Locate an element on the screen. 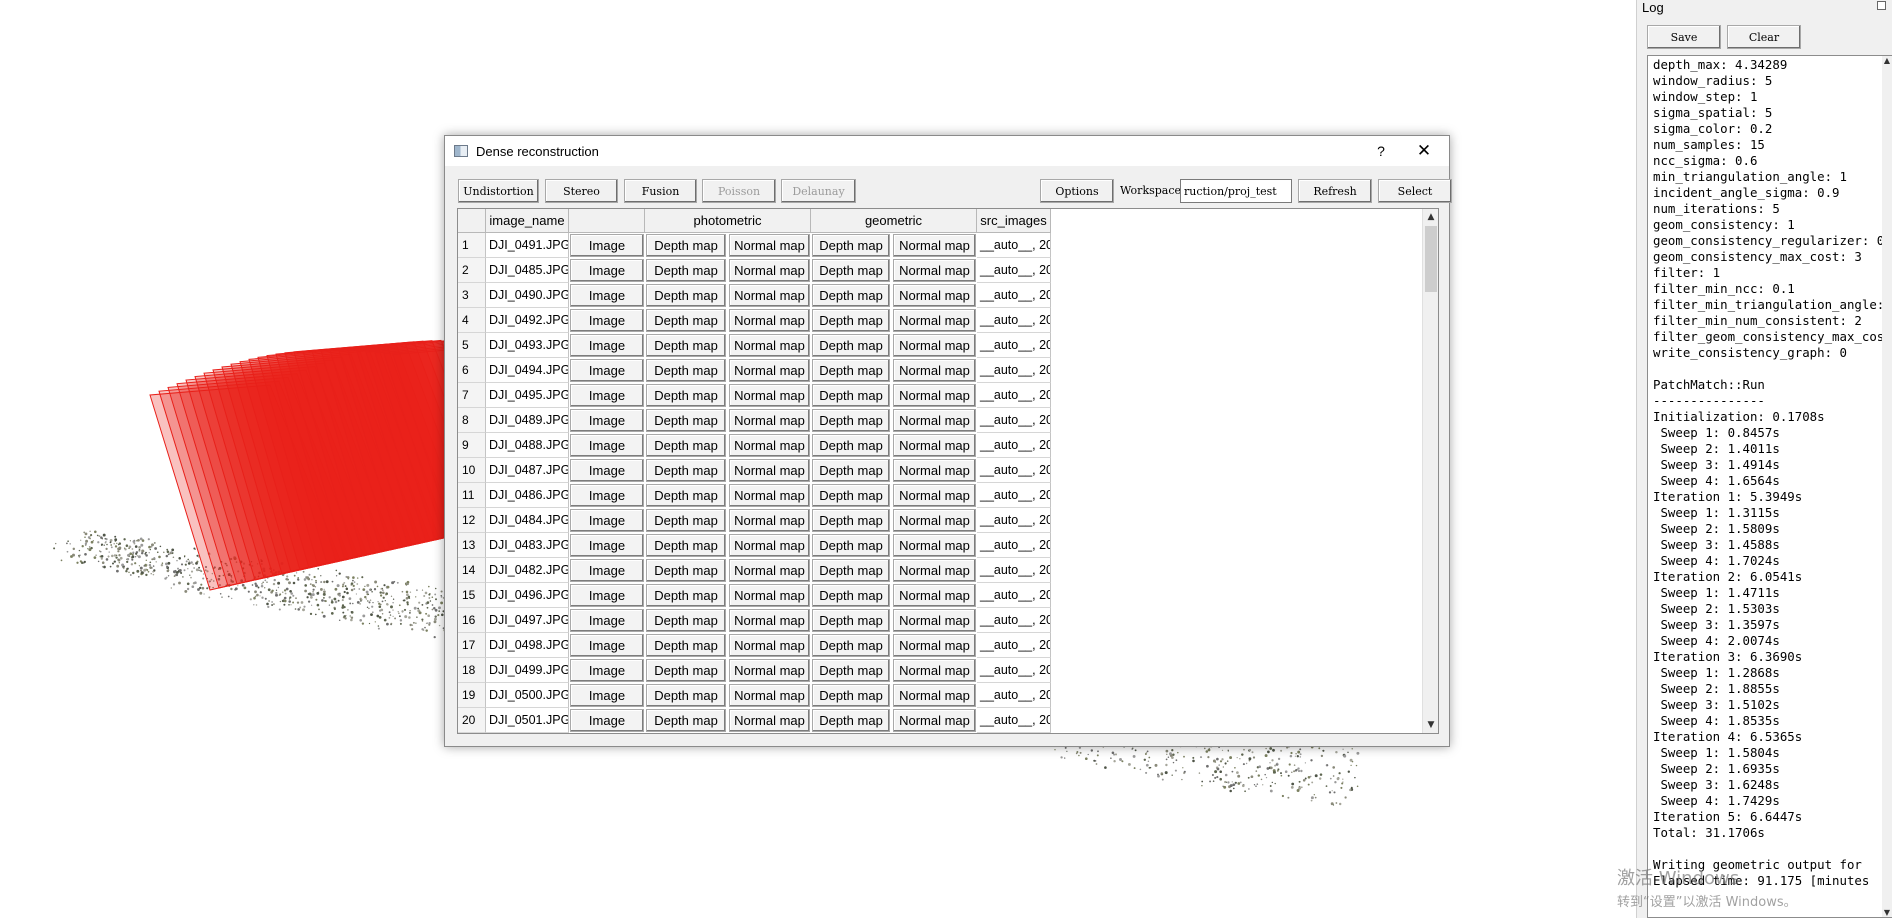  header-image is located at coordinates (607, 221).